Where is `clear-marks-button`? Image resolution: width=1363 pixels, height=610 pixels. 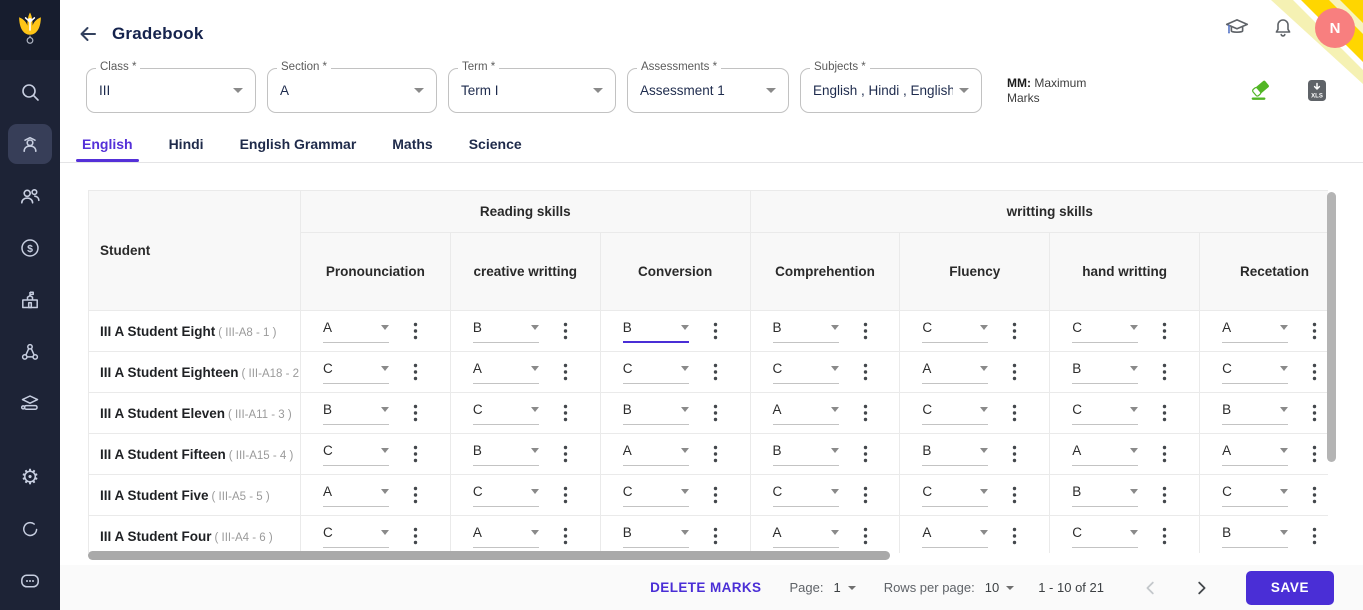
clear-marks-button is located at coordinates (1261, 90).